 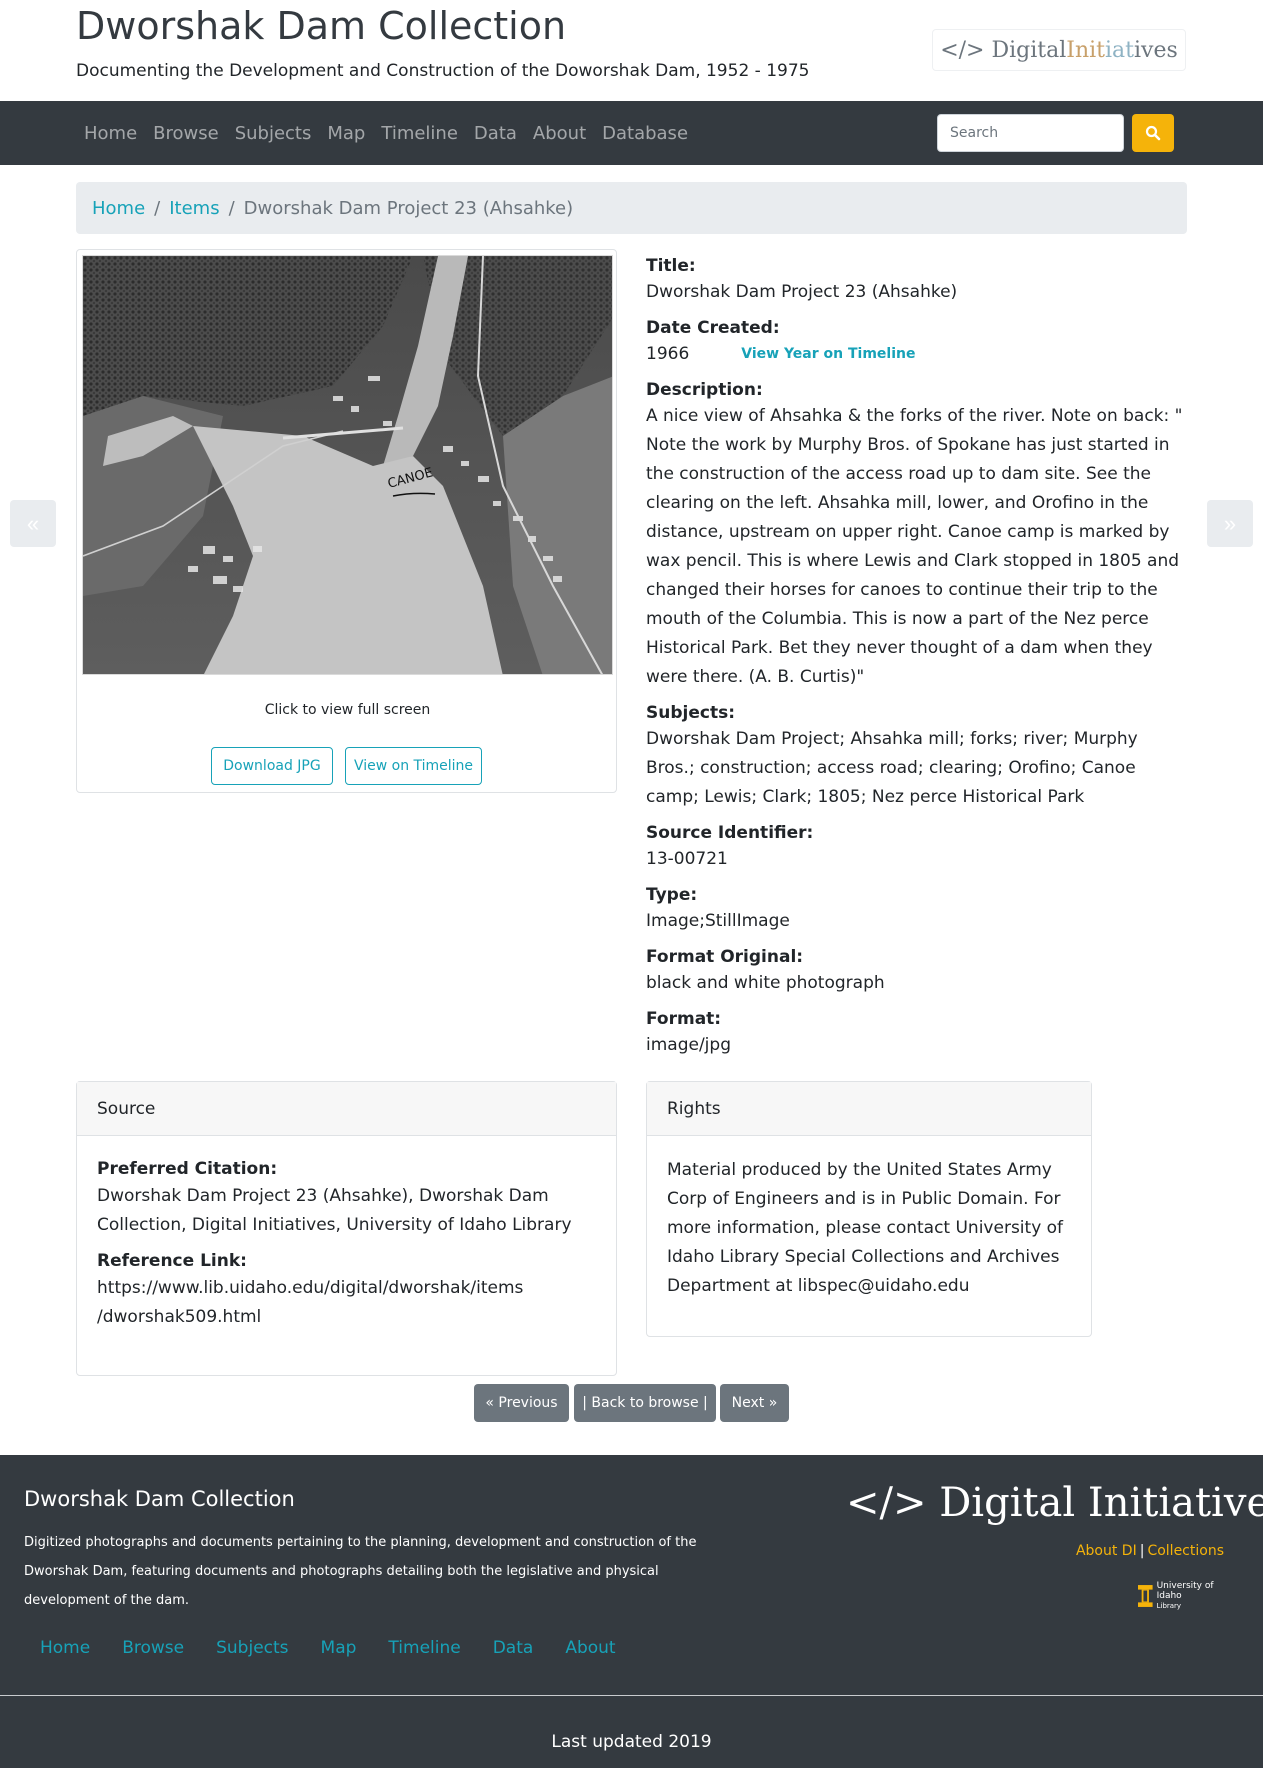 What do you see at coordinates (321, 26) in the screenshot?
I see `site-title: Dworshak Dam Collection` at bounding box center [321, 26].